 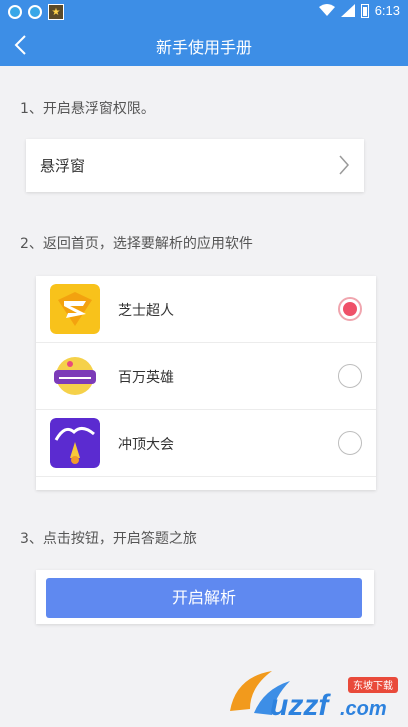 I want to click on action-card: 开启解析, so click(x=205, y=597).